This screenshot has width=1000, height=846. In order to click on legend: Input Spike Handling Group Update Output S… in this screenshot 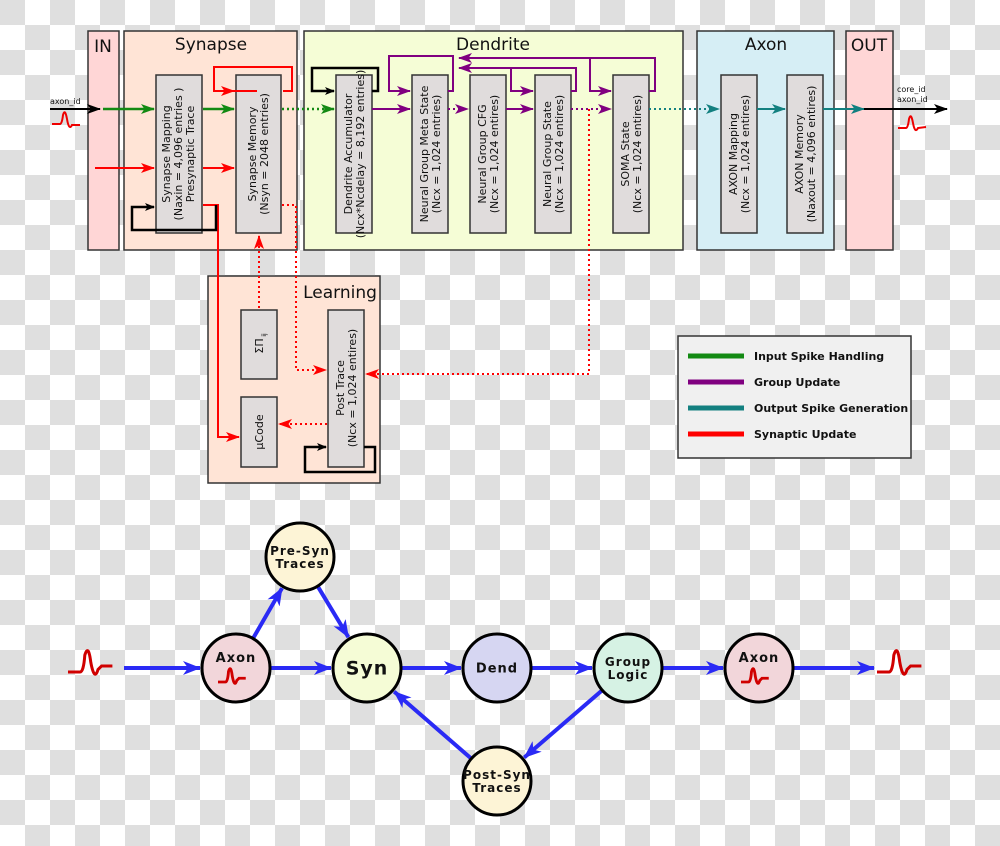, I will do `click(794, 397)`.